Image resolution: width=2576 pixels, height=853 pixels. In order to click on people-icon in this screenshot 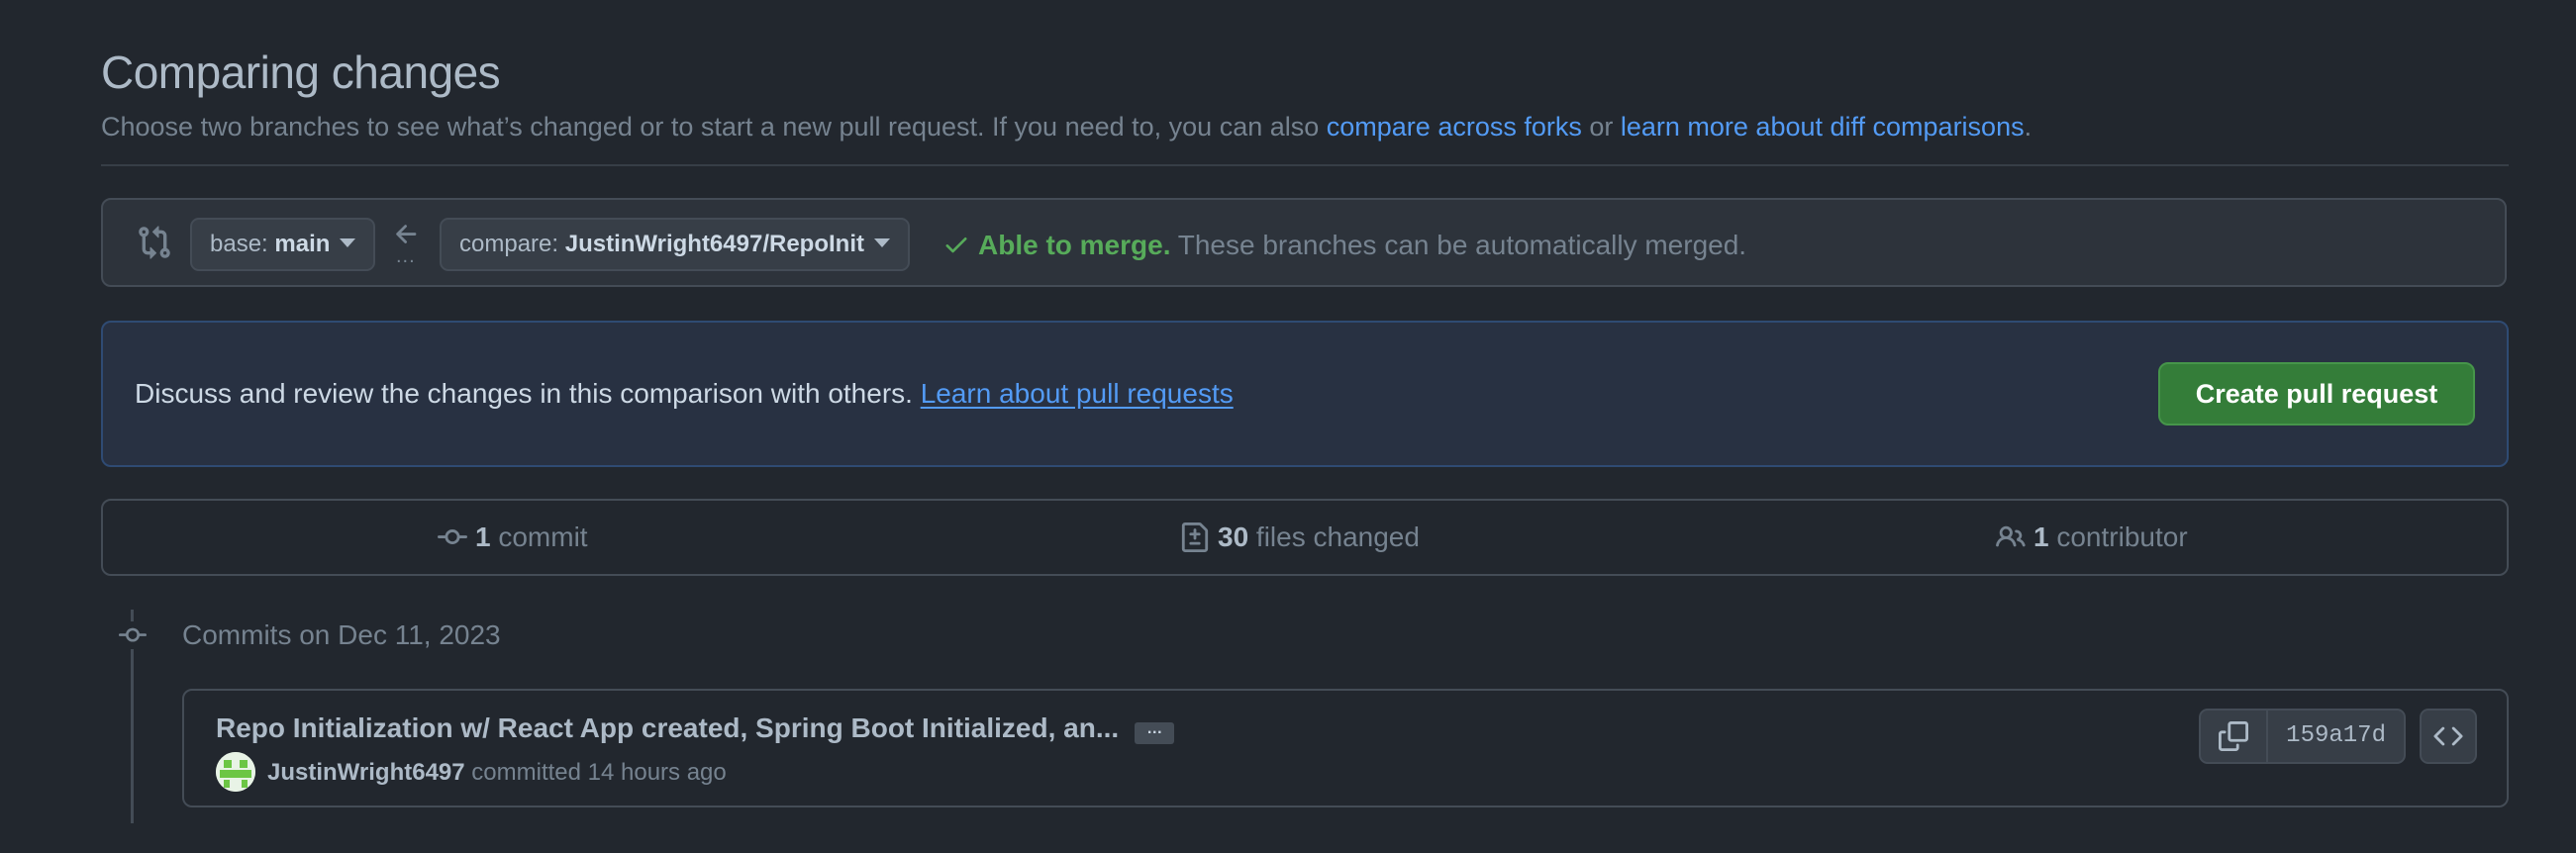, I will do `click(2011, 536)`.